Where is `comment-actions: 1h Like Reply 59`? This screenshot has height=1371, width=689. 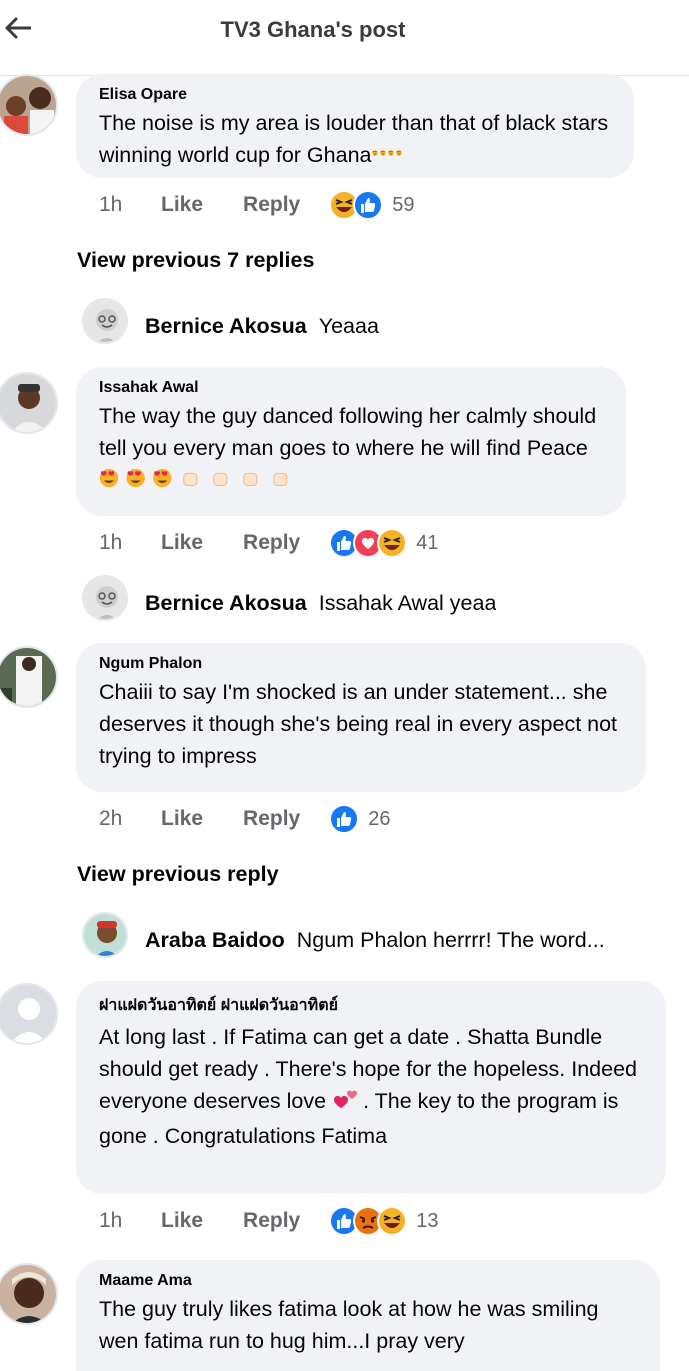 comment-actions: 1h Like Reply 59 is located at coordinates (256, 205).